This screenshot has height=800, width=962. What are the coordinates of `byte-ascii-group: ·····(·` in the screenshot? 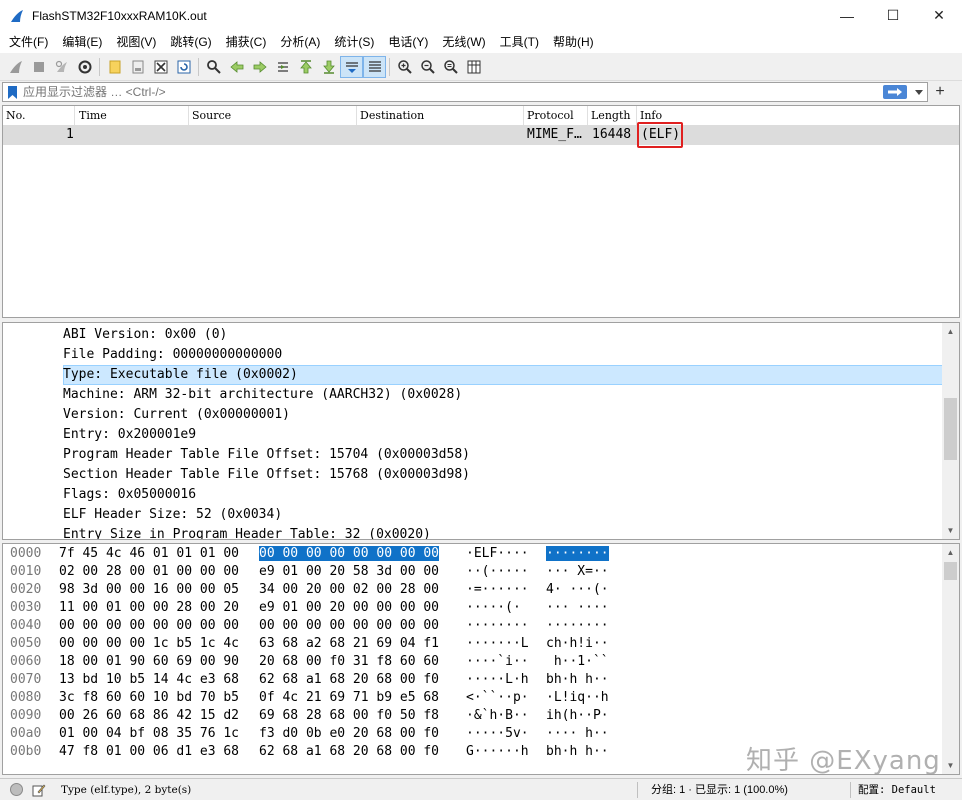 It's located at (497, 608).